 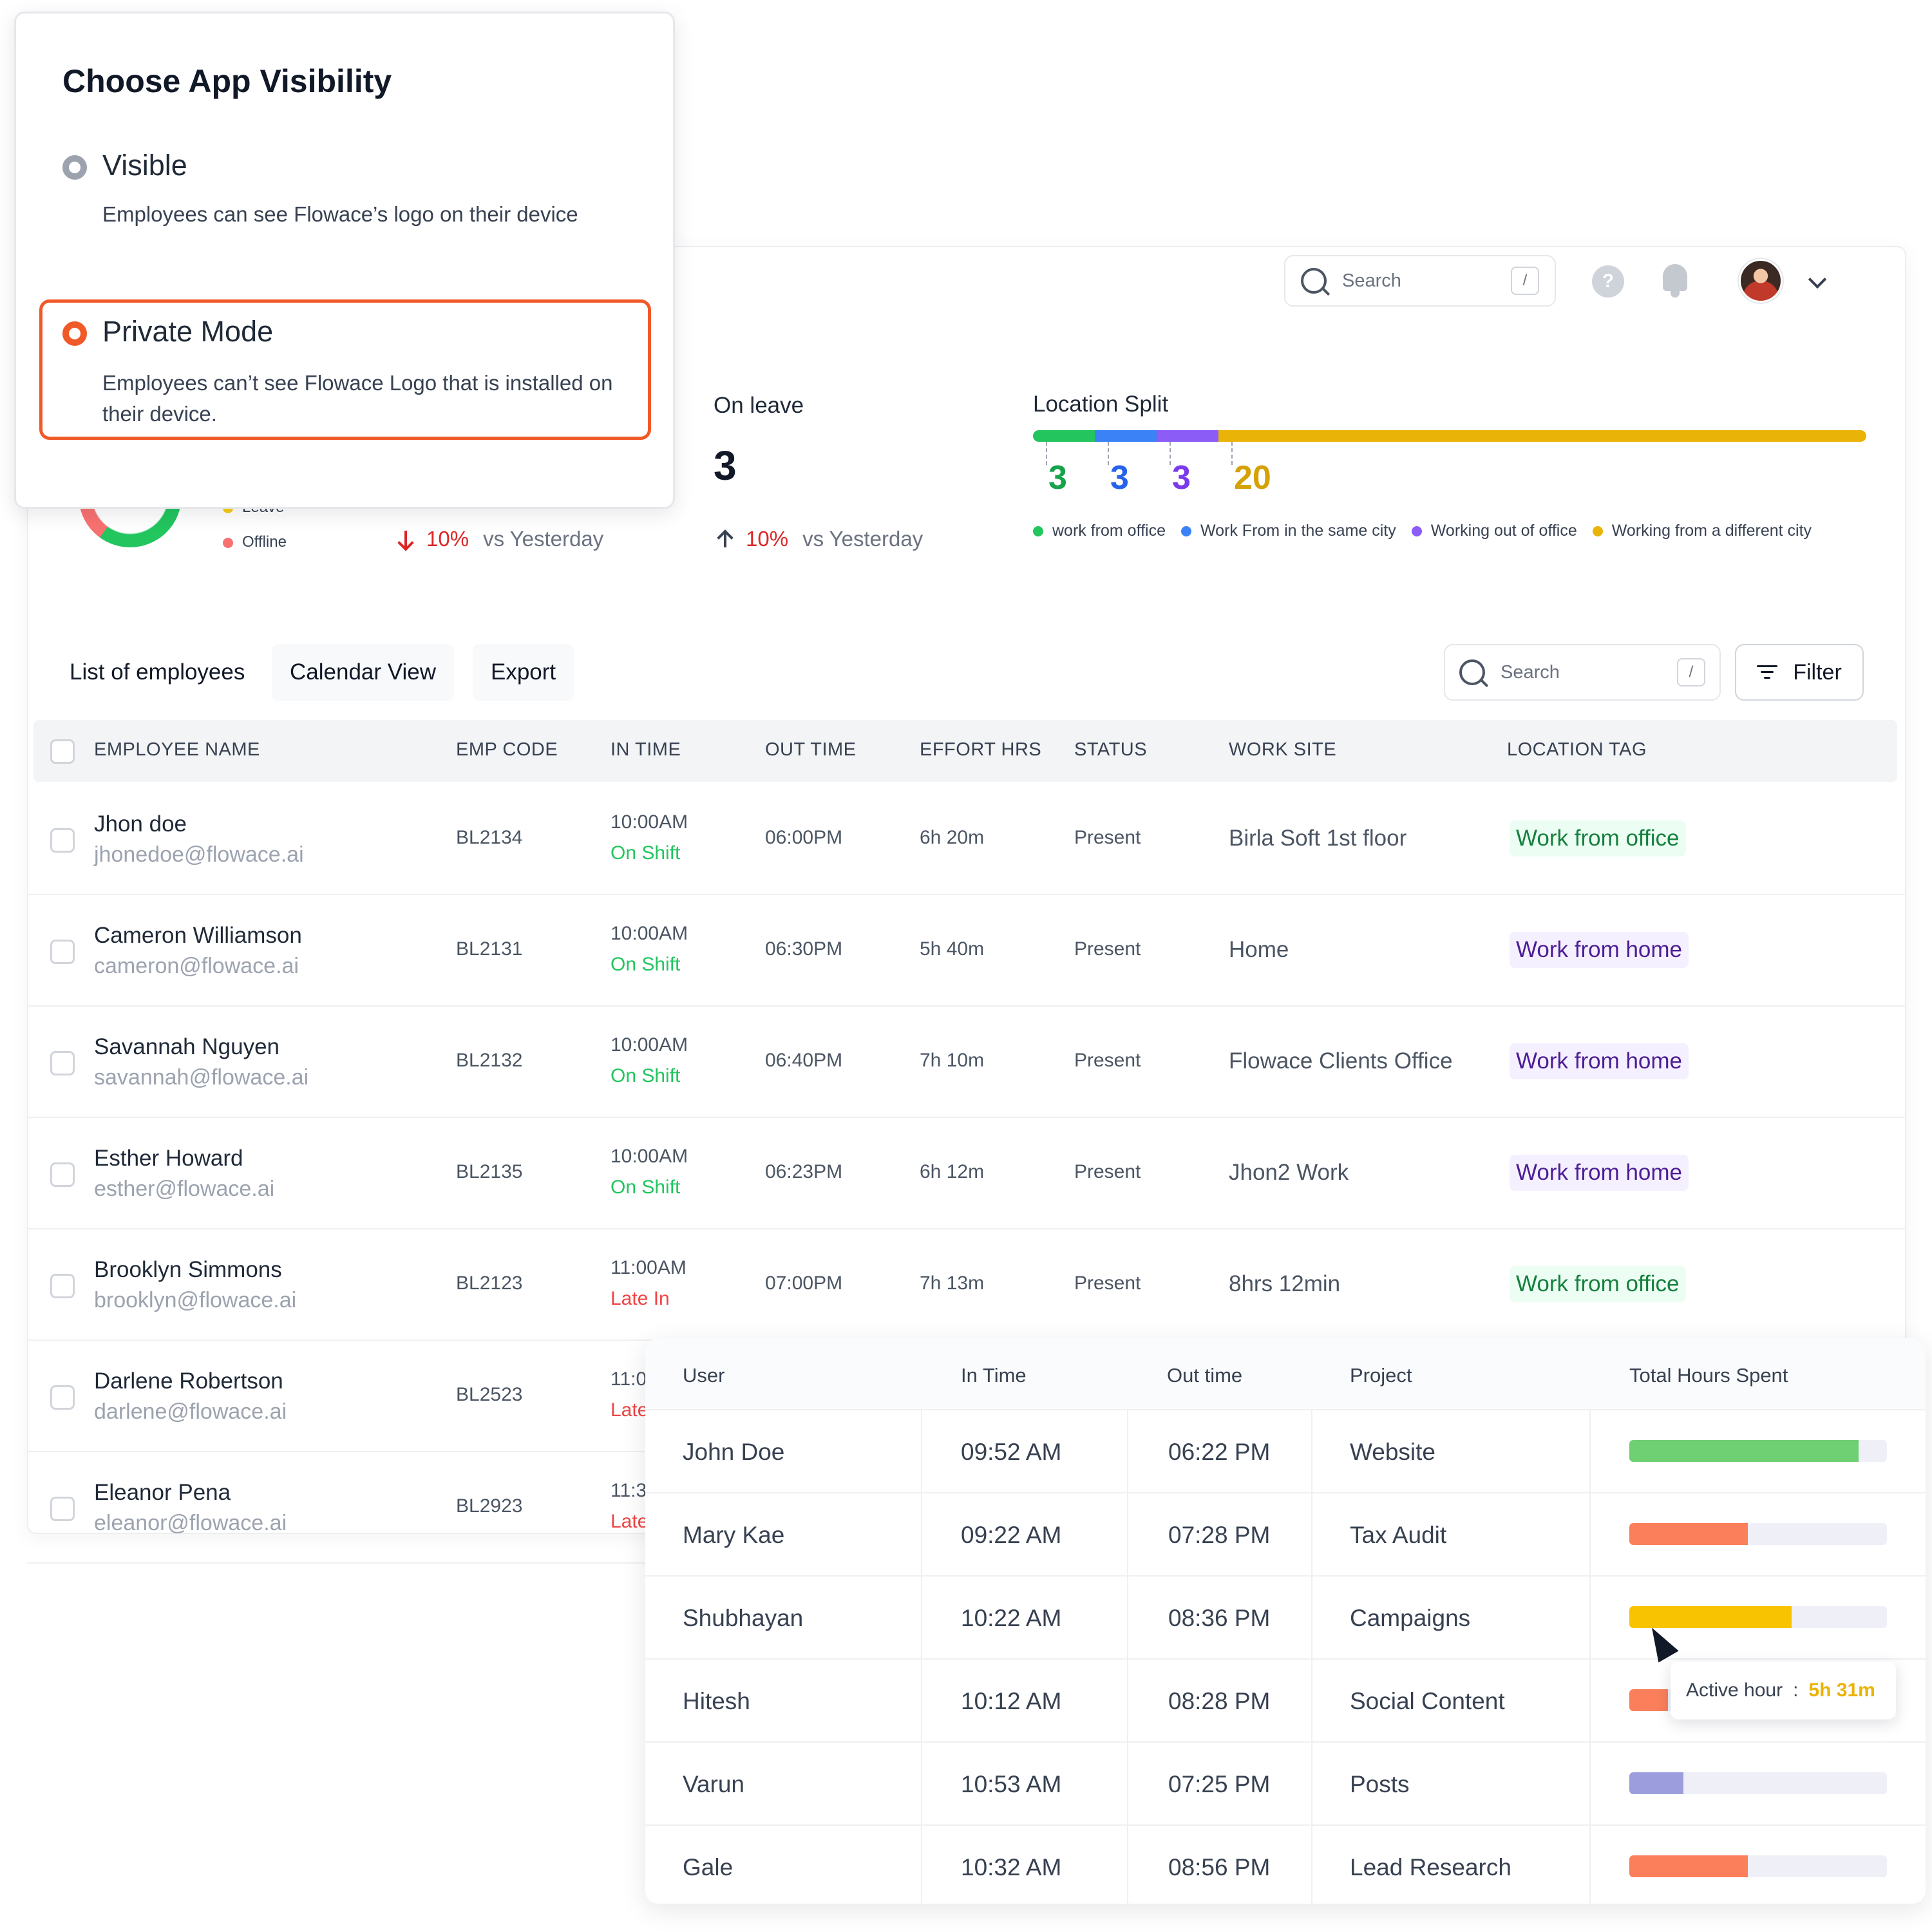 What do you see at coordinates (184, 1189) in the screenshot?
I see `employee-email: esther@flowace.ai` at bounding box center [184, 1189].